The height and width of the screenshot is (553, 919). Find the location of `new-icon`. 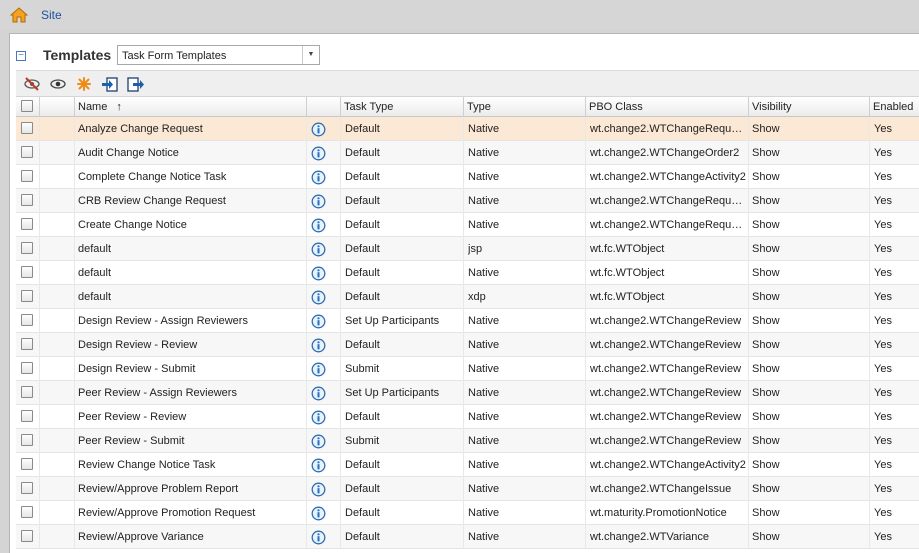

new-icon is located at coordinates (84, 84).